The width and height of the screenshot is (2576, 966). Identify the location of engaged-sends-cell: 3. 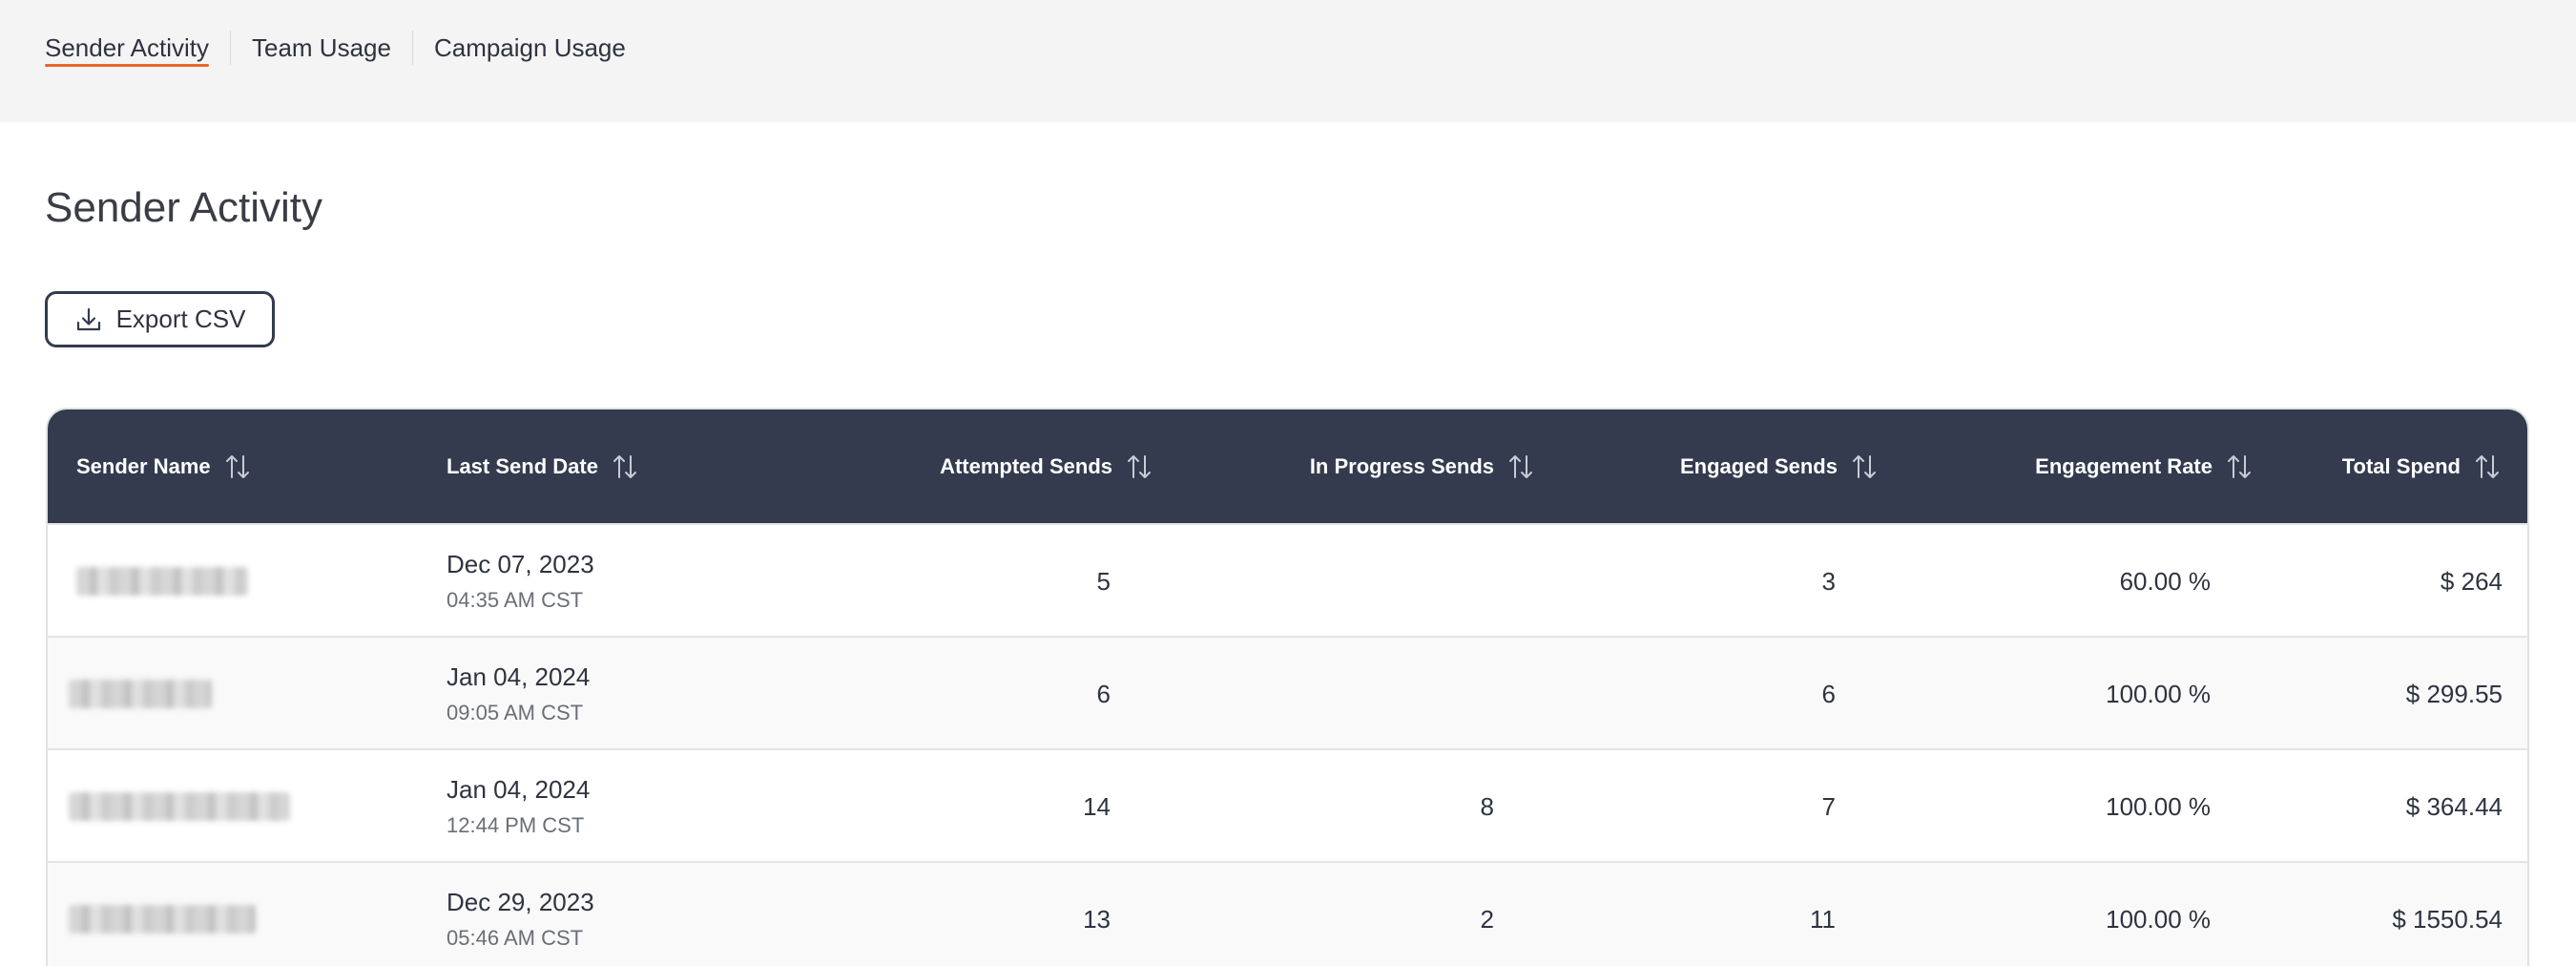
(1828, 581).